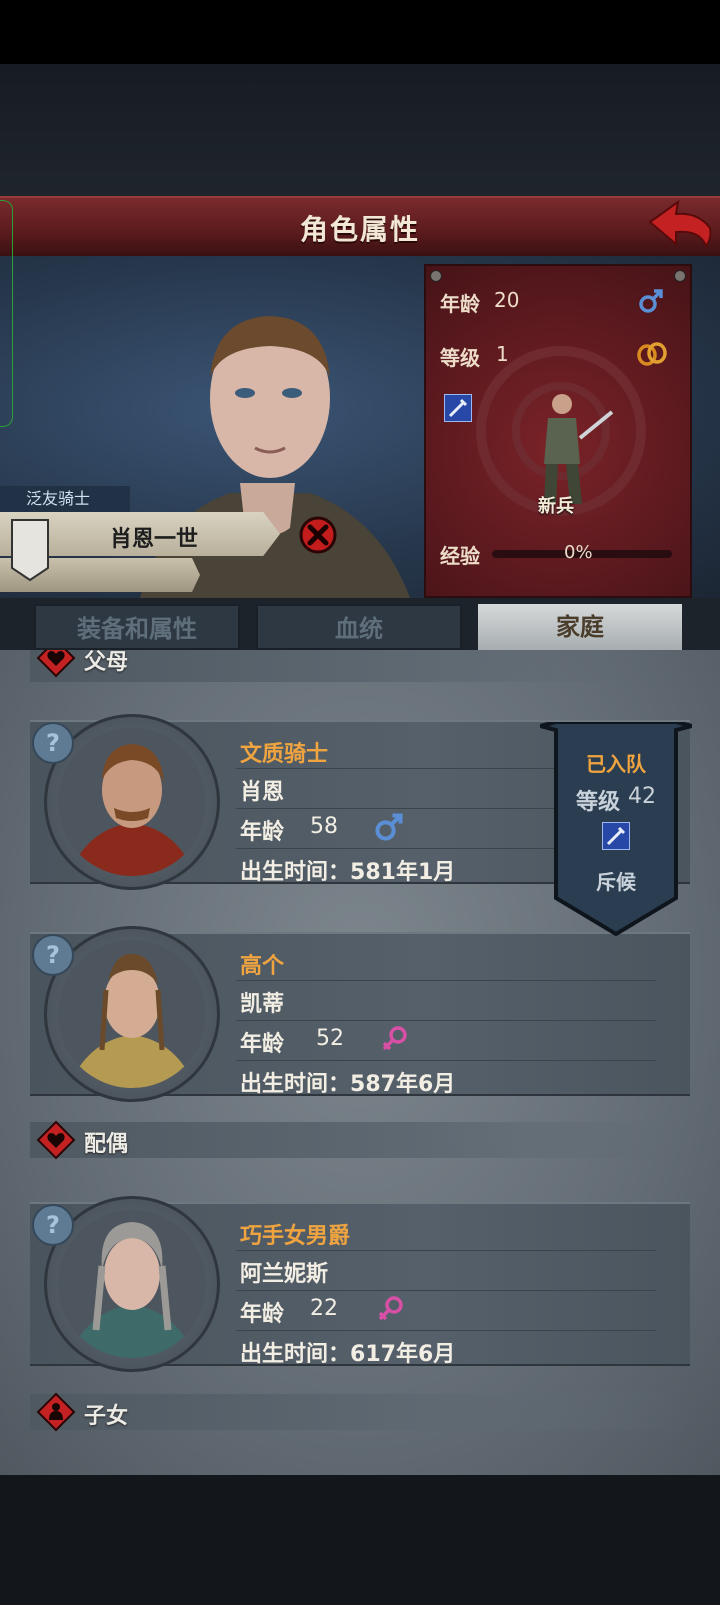  What do you see at coordinates (360, 666) in the screenshot?
I see `section-parents` at bounding box center [360, 666].